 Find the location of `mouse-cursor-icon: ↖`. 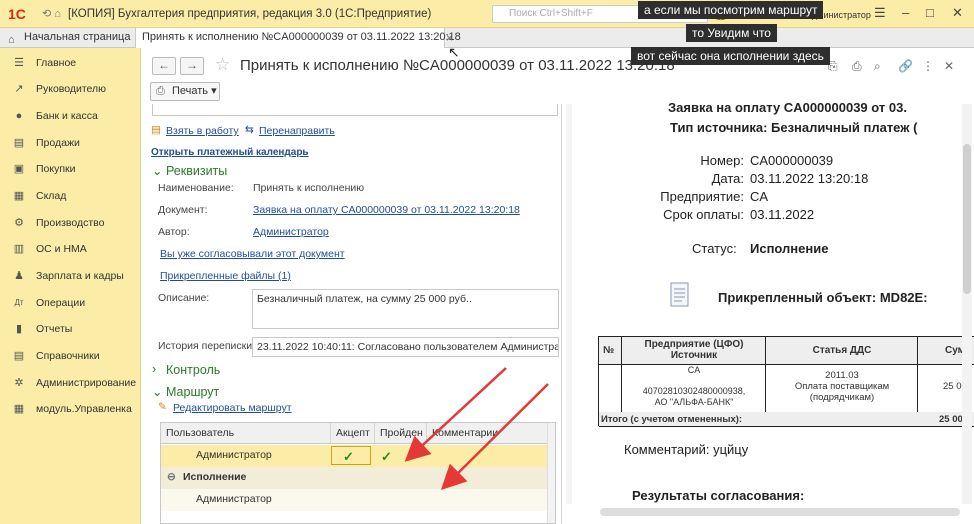

mouse-cursor-icon: ↖ is located at coordinates (454, 52).